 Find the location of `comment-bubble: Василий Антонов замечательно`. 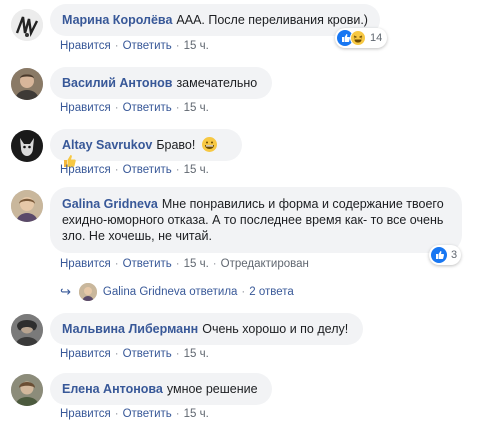

comment-bubble: Василий Антонов замечательно is located at coordinates (161, 83).